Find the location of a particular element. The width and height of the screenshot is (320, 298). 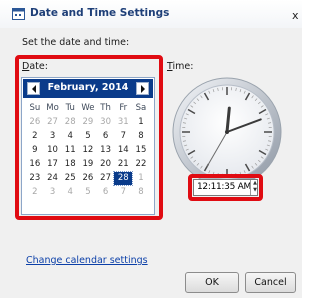

calendar-day: 31 is located at coordinates (123, 122).